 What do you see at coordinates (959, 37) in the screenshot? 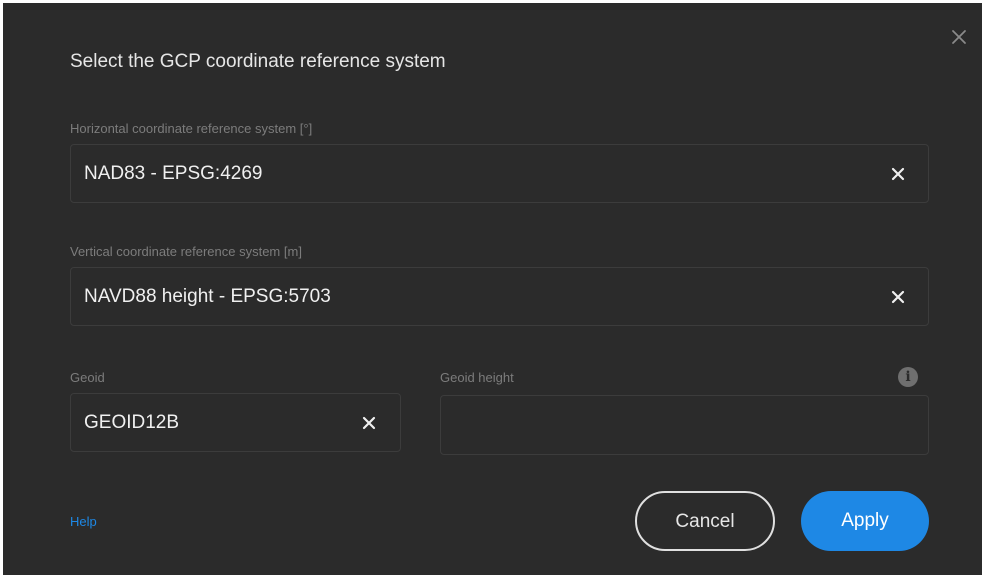
I see `close-icon` at bounding box center [959, 37].